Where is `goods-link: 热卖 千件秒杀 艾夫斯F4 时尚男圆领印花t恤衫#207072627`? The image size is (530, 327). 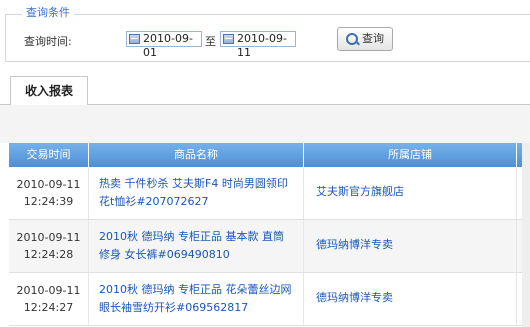 goods-link: 热卖 千件秒杀 艾夫斯F4 时尚男圆领印花t恤衫#207072627 is located at coordinates (196, 193).